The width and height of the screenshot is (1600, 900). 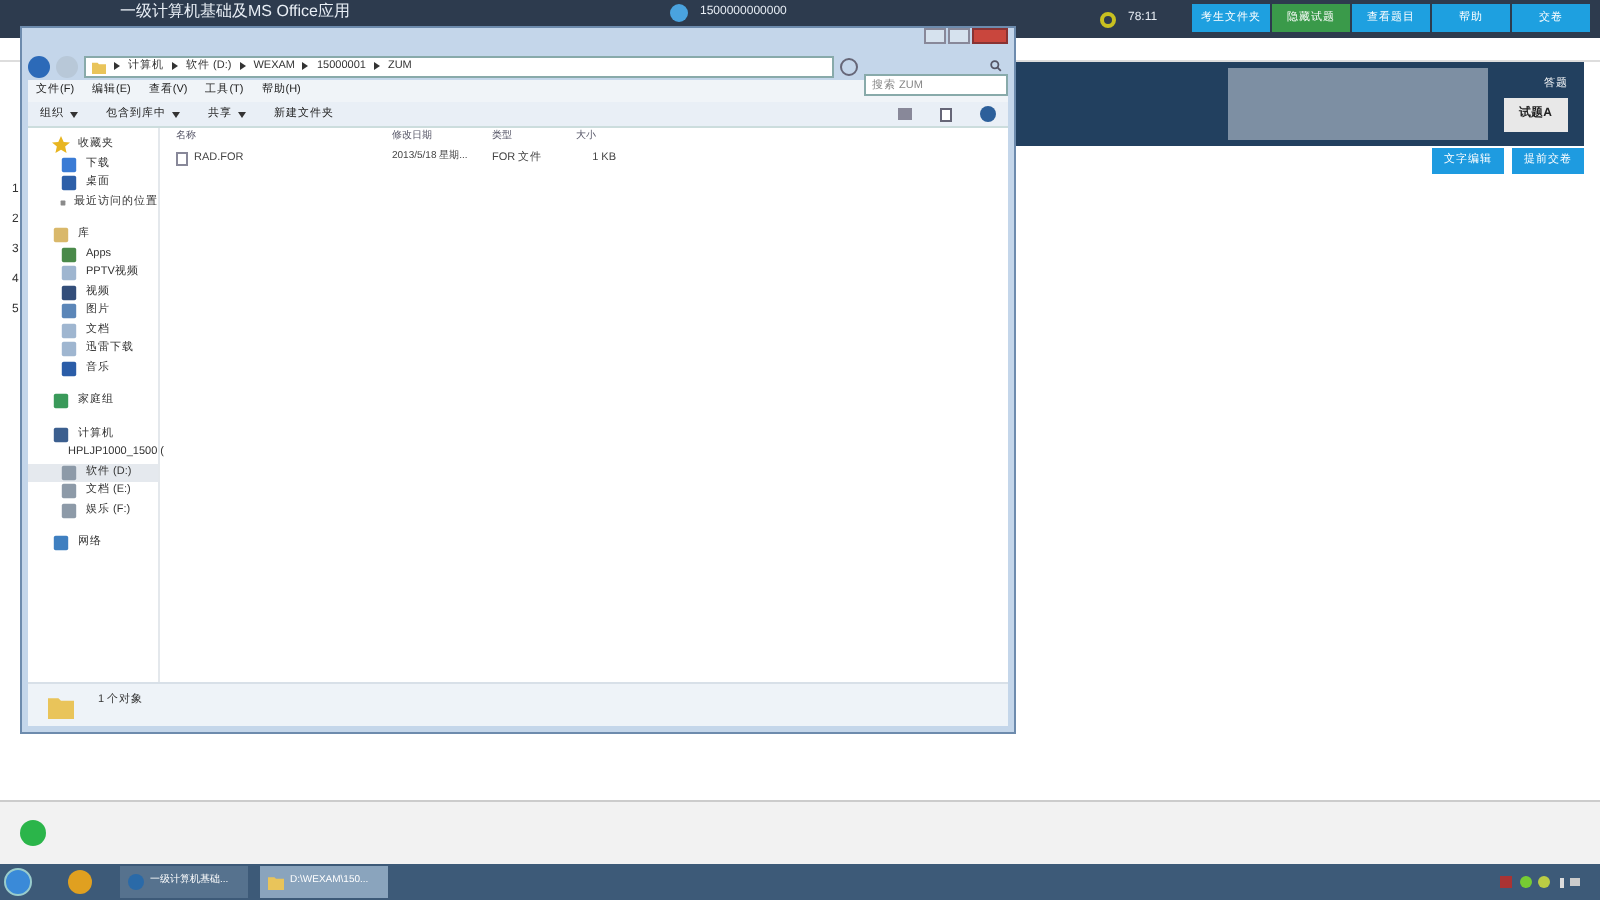 I want to click on preview-pane-icon, so click(x=946, y=114).